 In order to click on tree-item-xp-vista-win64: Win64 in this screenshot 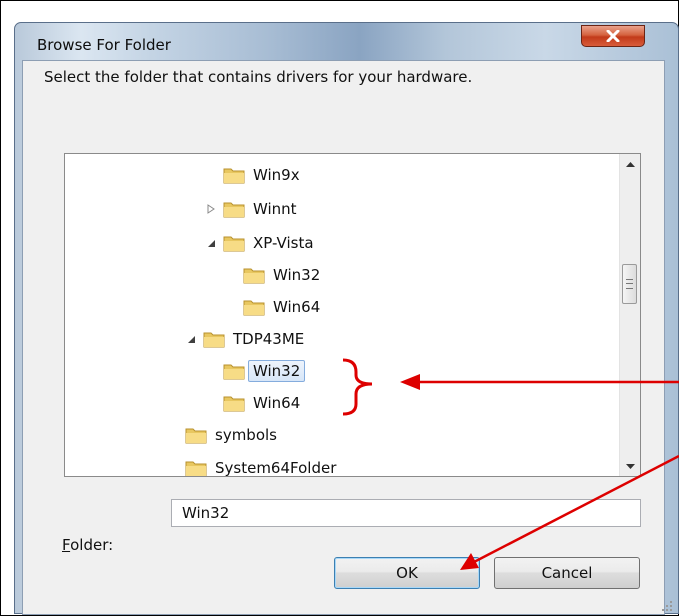, I will do `click(281, 307)`.